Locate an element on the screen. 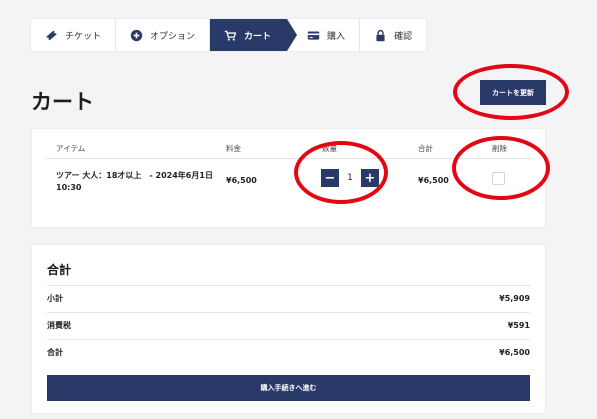  step-confirm: 確認 is located at coordinates (393, 35).